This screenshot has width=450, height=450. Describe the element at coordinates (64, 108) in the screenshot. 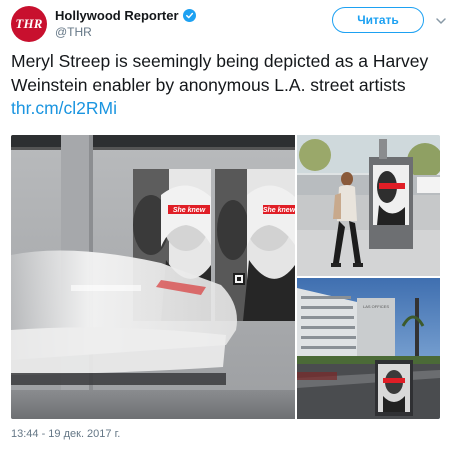

I see `tweet-link: thr.cm/cl2RMi` at that location.